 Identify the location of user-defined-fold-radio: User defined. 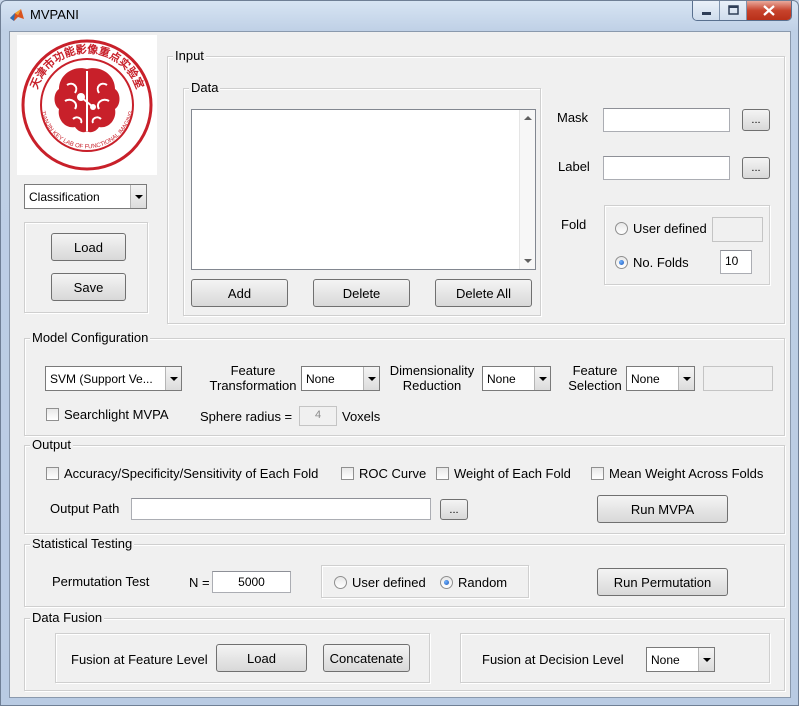
(661, 228).